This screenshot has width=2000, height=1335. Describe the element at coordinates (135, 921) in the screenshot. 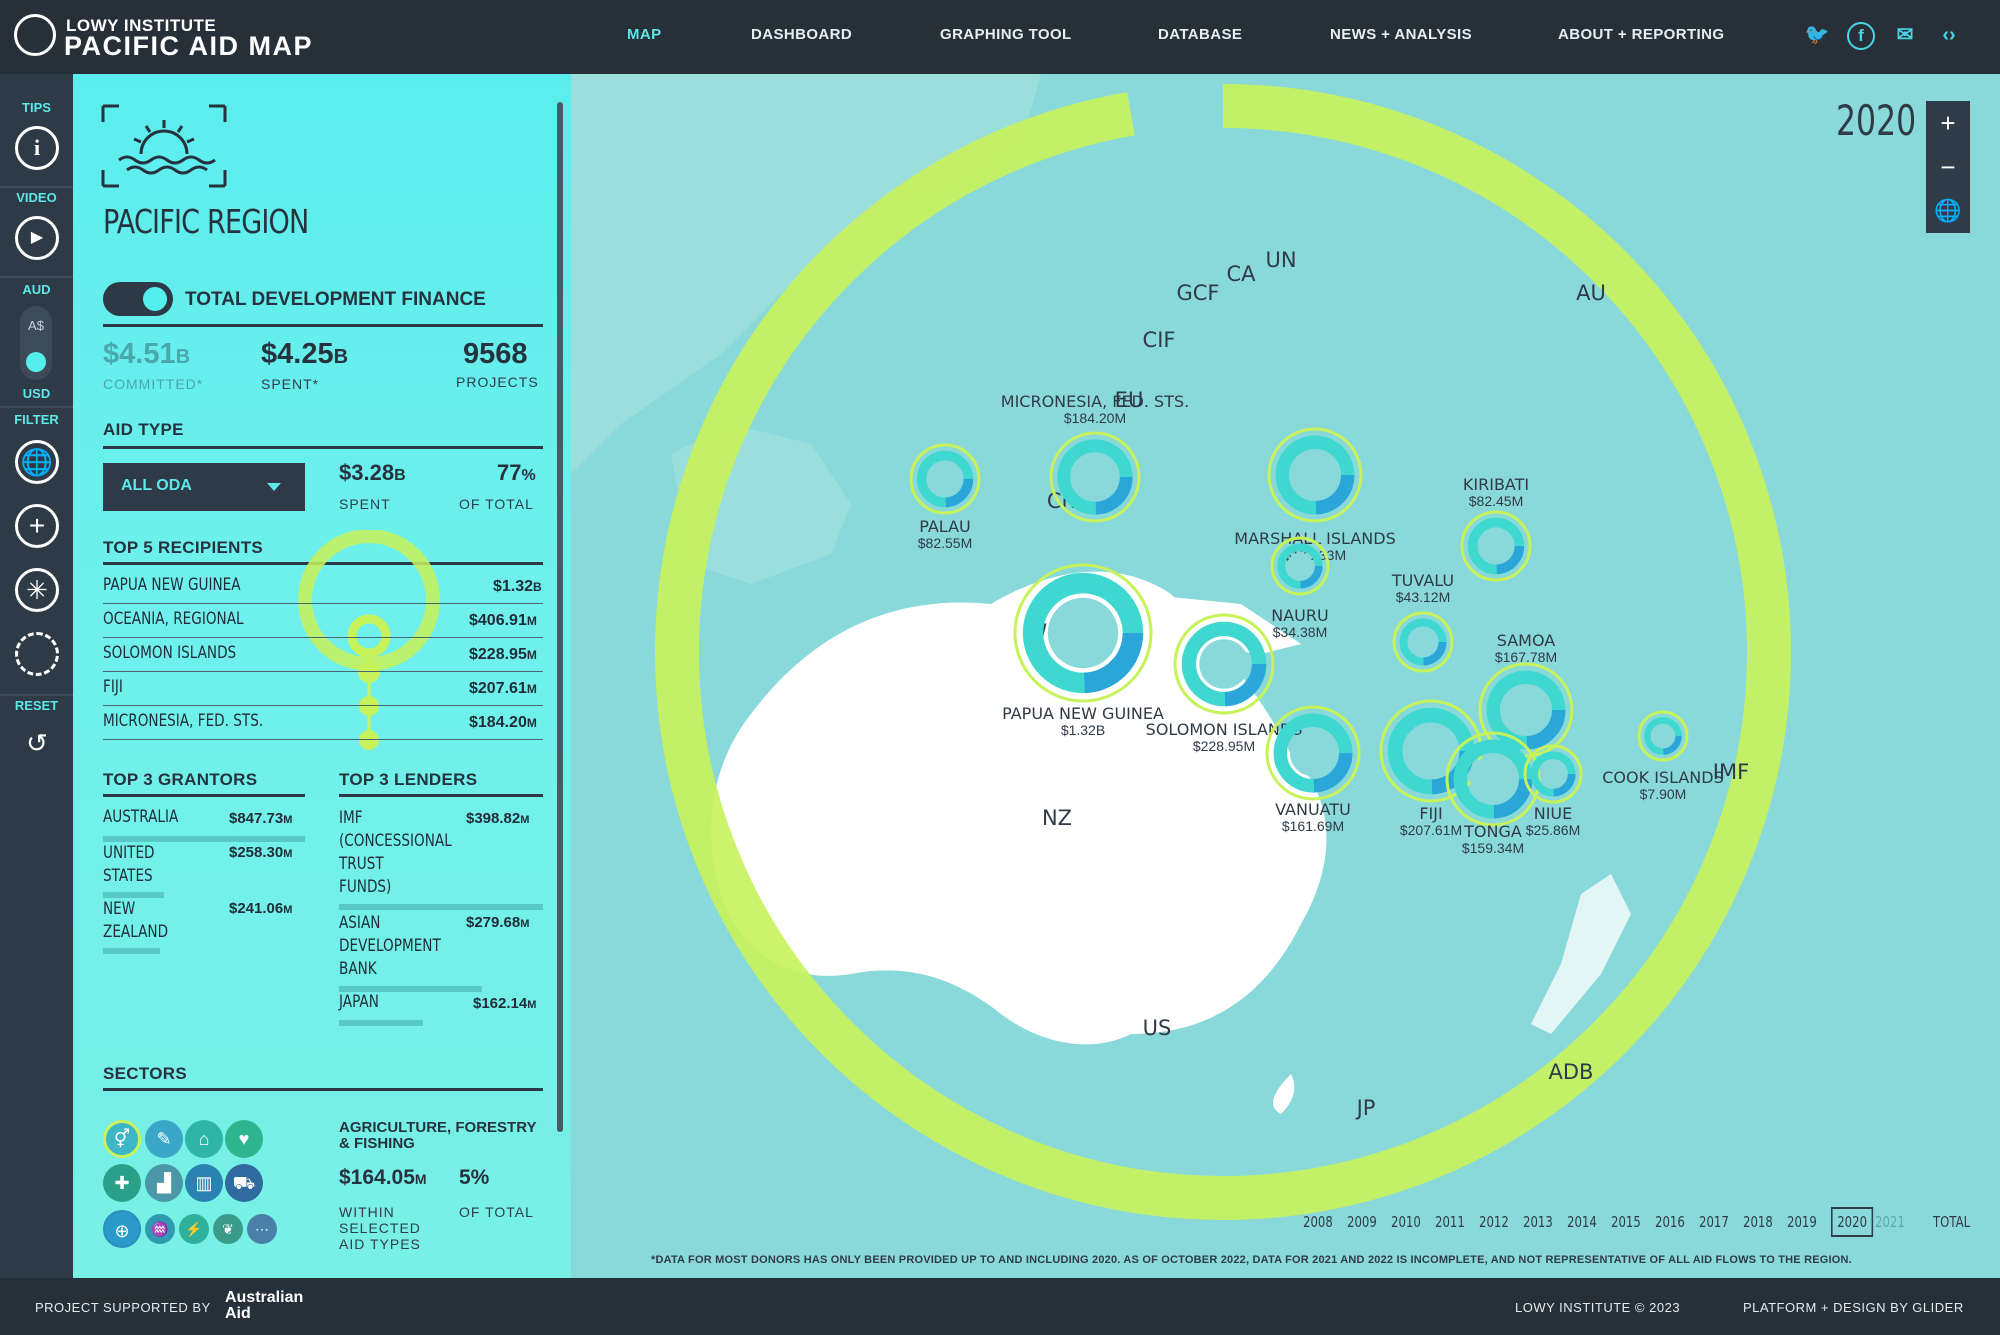

I see `grantor-name: NEW ZEALAND` at that location.